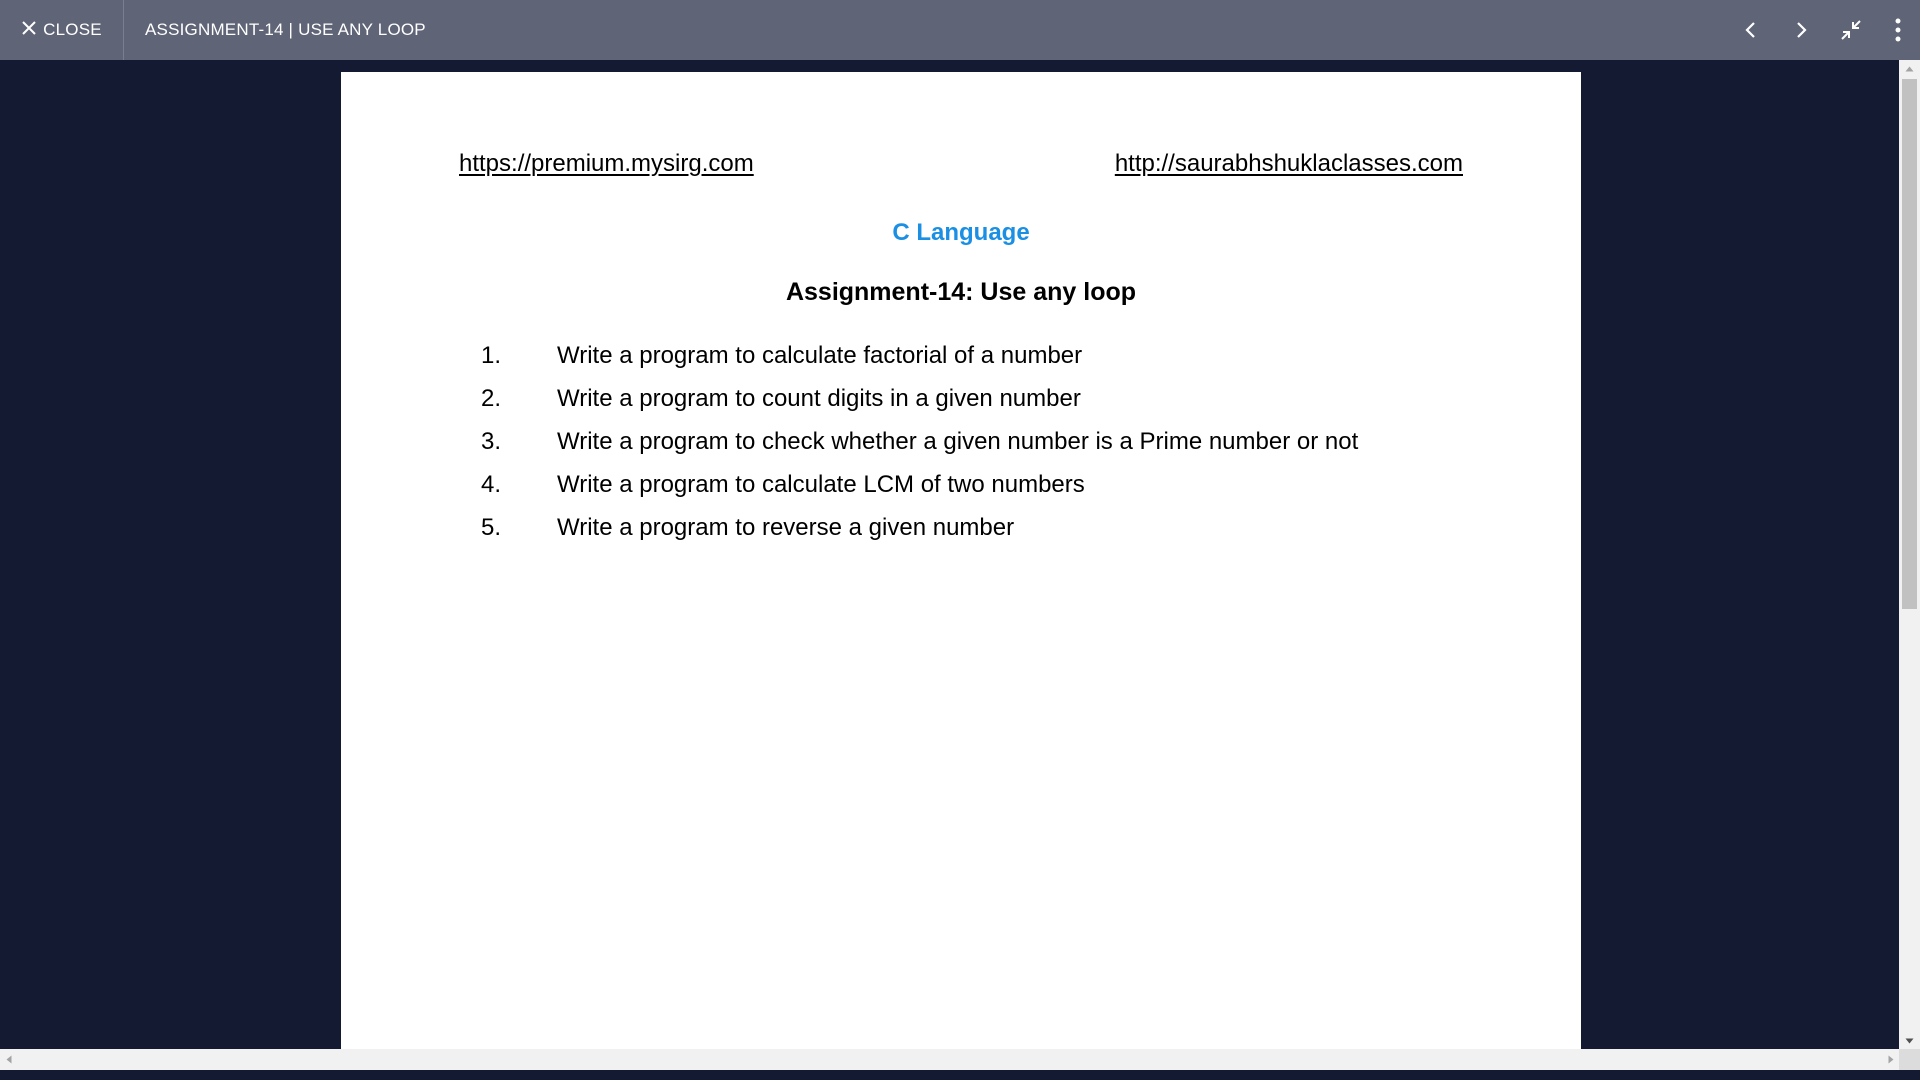 The height and width of the screenshot is (1080, 1920). Describe the element at coordinates (960, 30) in the screenshot. I see `top-bar: CLOSE ASSIGNMENT-14 | USE ANY LOOP` at that location.